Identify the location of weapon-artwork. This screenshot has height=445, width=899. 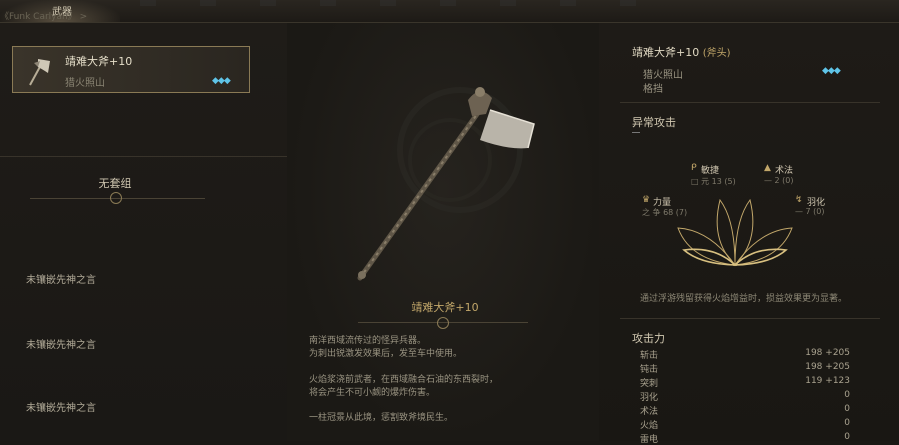
(446, 184).